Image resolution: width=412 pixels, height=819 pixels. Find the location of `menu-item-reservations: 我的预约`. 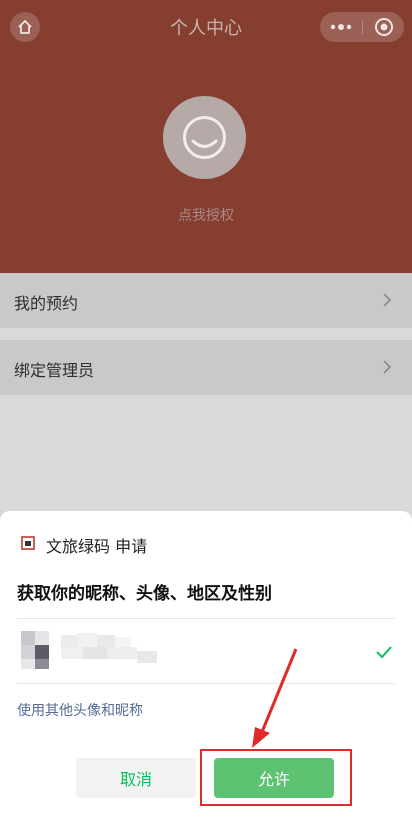

menu-item-reservations: 我的预约 is located at coordinates (206, 300).